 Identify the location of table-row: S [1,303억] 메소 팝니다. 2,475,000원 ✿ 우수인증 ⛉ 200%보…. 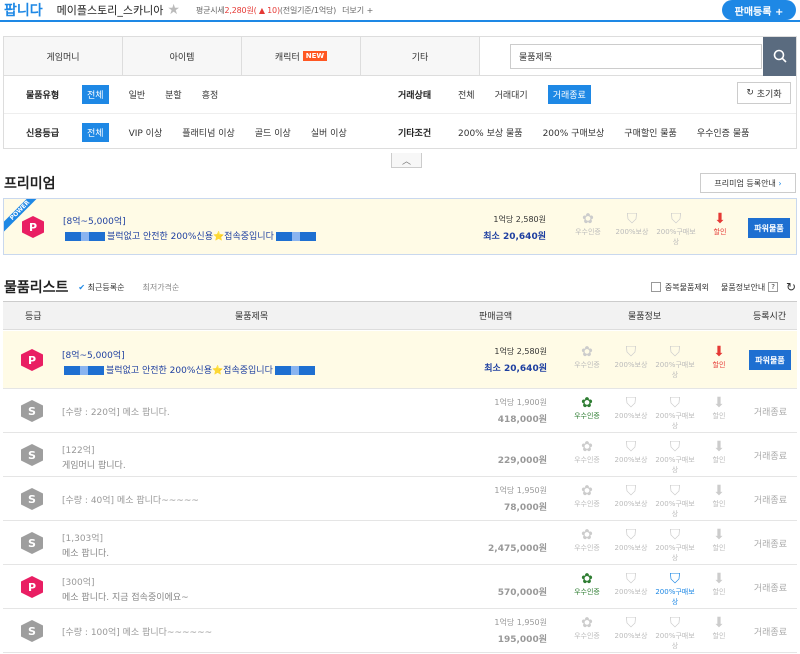
(400, 543).